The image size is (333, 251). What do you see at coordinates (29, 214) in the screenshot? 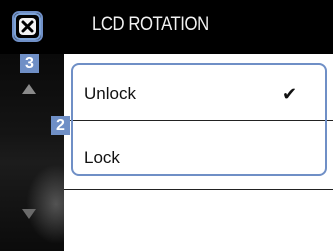
I see `scroll-down-arrow-icon` at bounding box center [29, 214].